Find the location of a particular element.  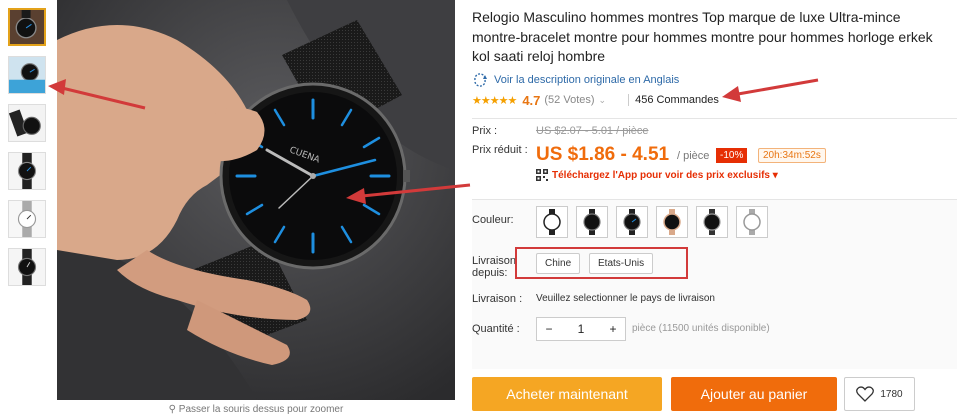

color-swatch-silver is located at coordinates (752, 222).